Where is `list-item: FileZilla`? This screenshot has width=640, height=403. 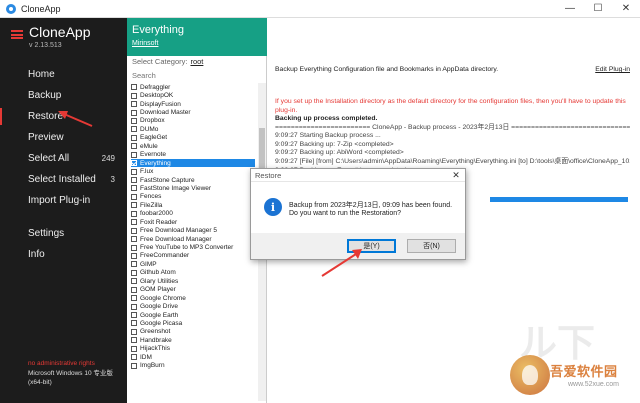 list-item: FileZilla is located at coordinates (193, 205).